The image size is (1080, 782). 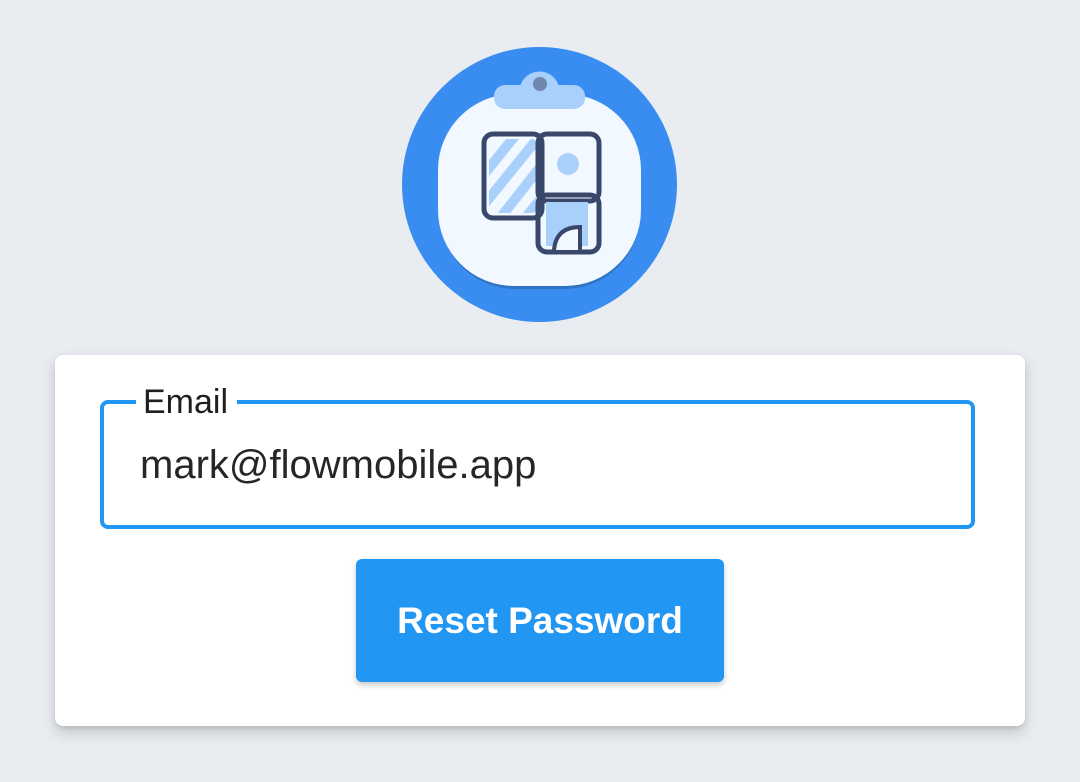 I want to click on email-field: Email, so click(x=537, y=457).